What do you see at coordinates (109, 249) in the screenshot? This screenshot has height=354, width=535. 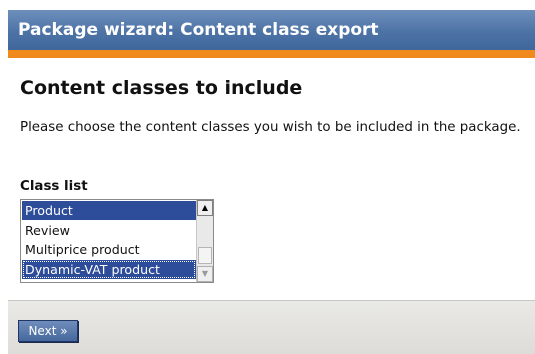 I see `class-option-multiprice-product: Multiprice product` at bounding box center [109, 249].